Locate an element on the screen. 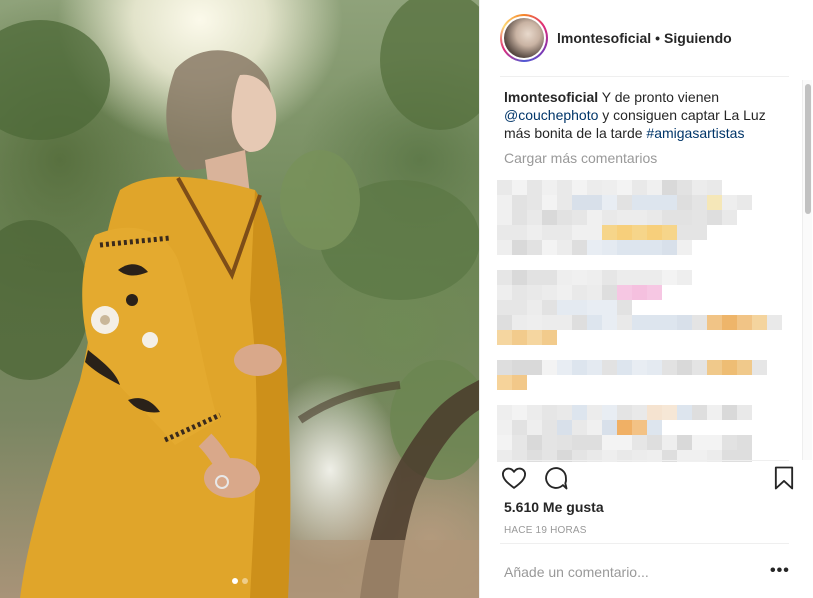 This screenshot has height=598, width=813. hashtag-link: #amigasartistas is located at coordinates (695, 133).